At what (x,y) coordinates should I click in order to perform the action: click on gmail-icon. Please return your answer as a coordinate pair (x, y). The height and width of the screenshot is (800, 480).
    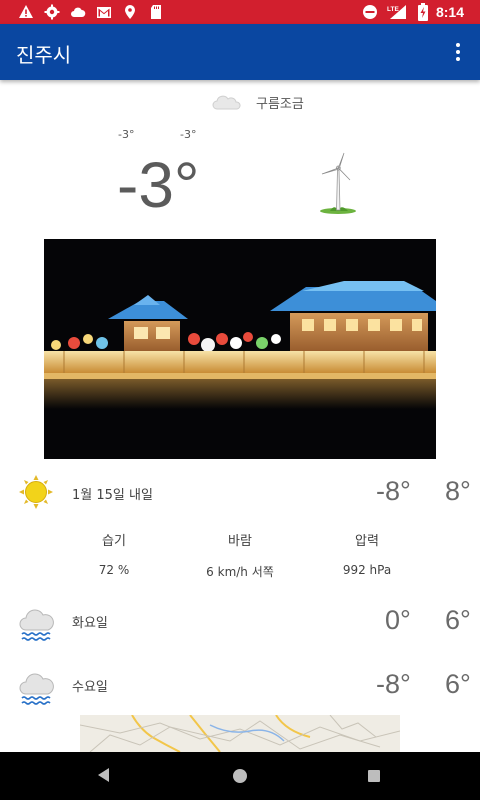
    Looking at the image, I should click on (104, 12).